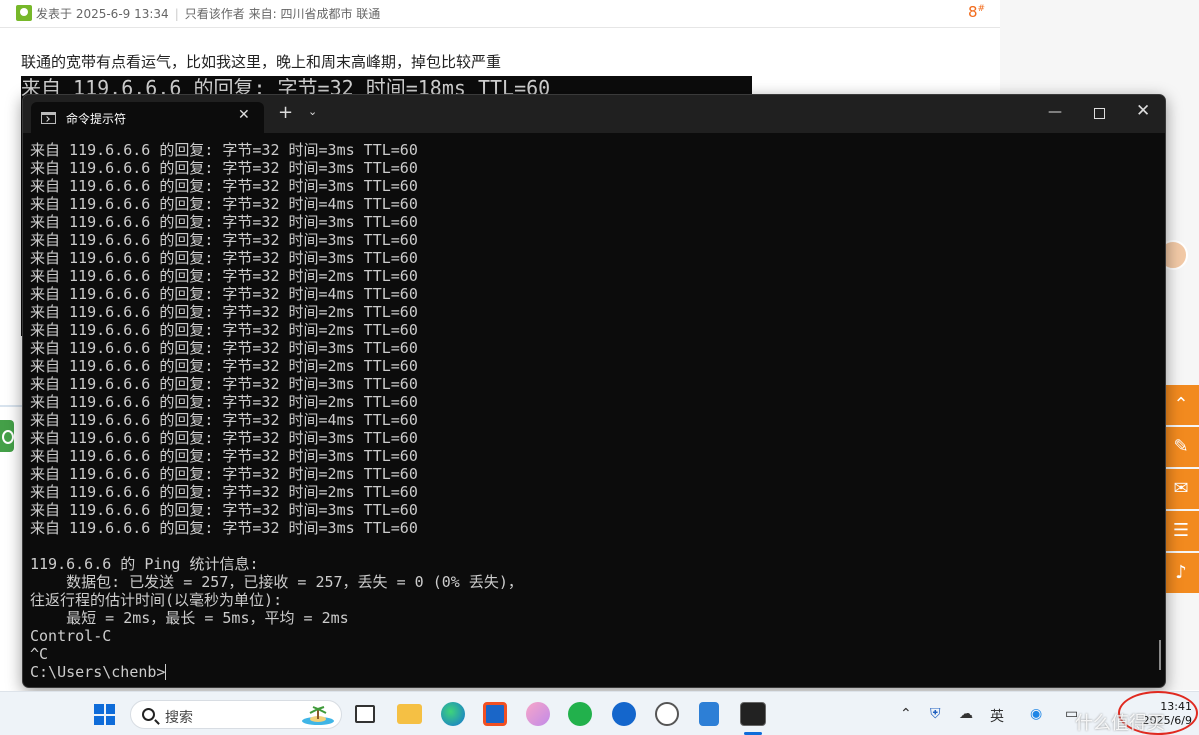 The width and height of the screenshot is (1199, 735). What do you see at coordinates (1055, 112) in the screenshot?
I see `minimize-button: —` at bounding box center [1055, 112].